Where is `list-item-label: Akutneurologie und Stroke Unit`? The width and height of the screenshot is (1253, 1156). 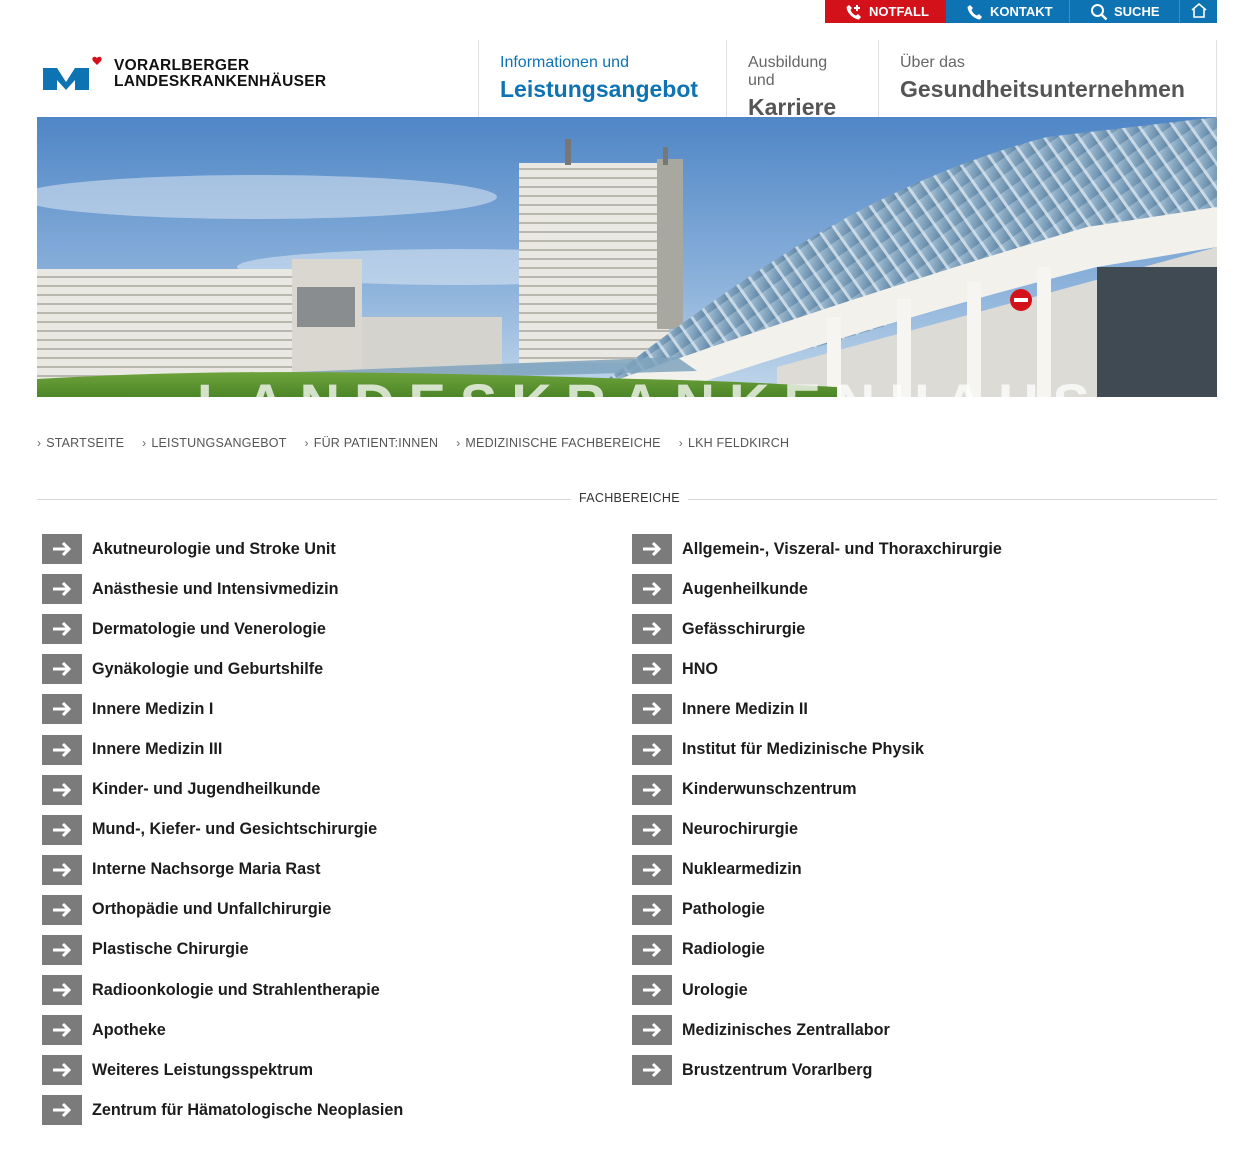
list-item-label: Akutneurologie und Stroke Unit is located at coordinates (214, 548).